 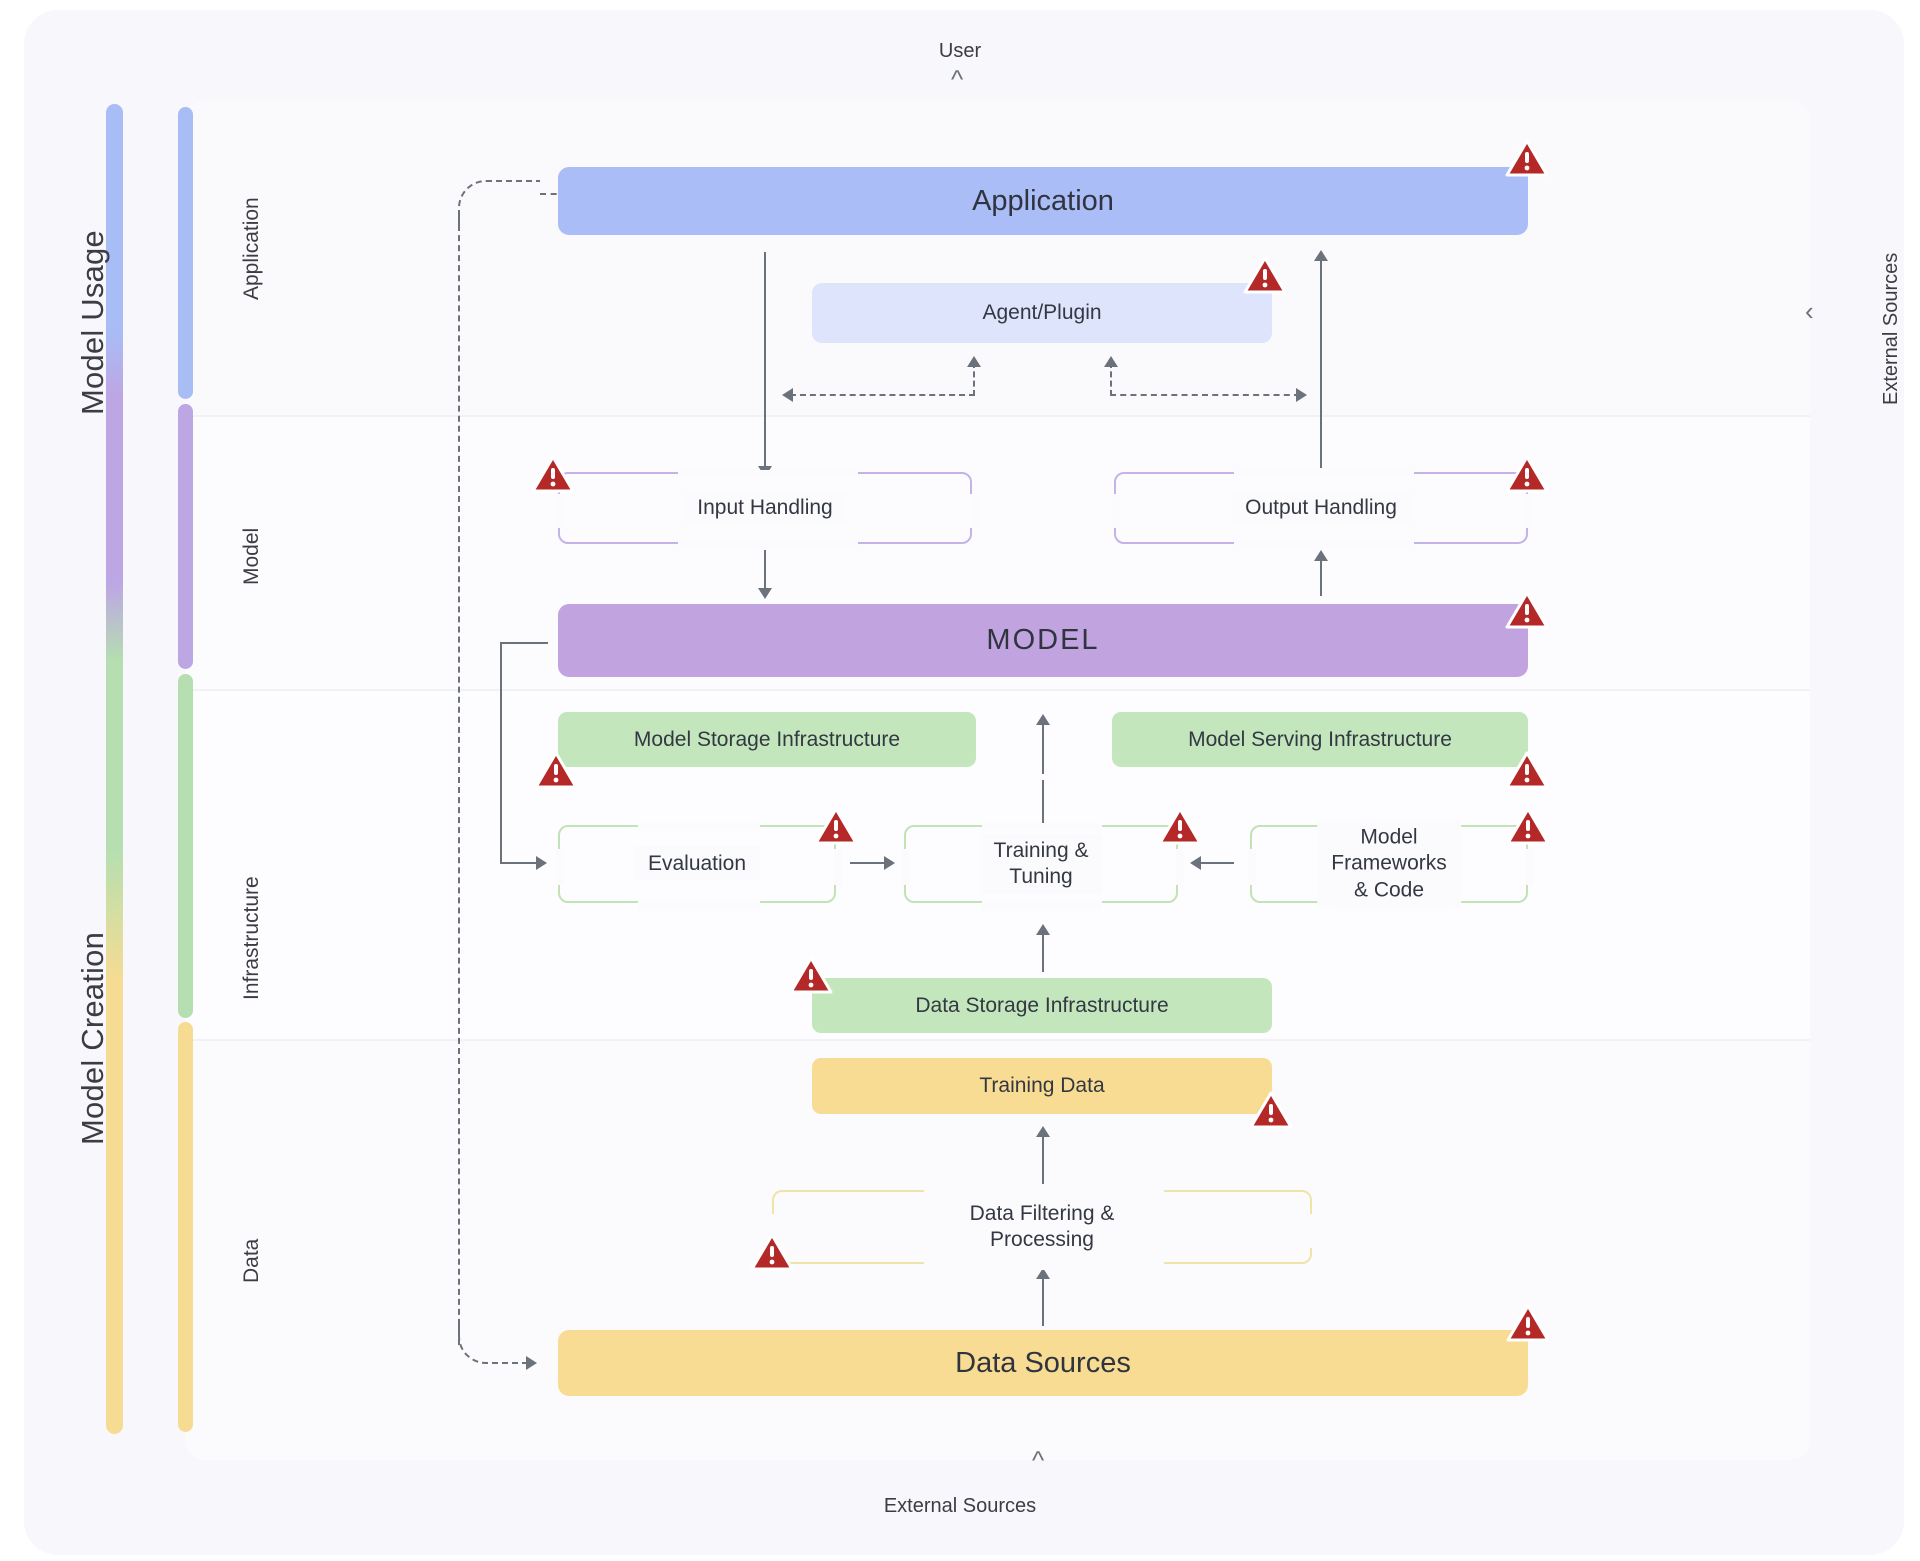 I want to click on user-connector-label: User, so click(x=960, y=51).